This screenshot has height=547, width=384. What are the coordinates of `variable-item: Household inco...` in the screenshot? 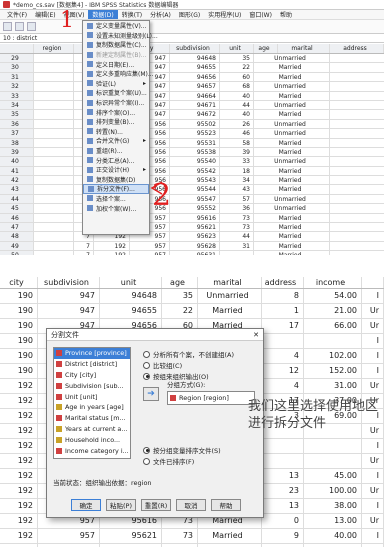 It's located at (92, 439).